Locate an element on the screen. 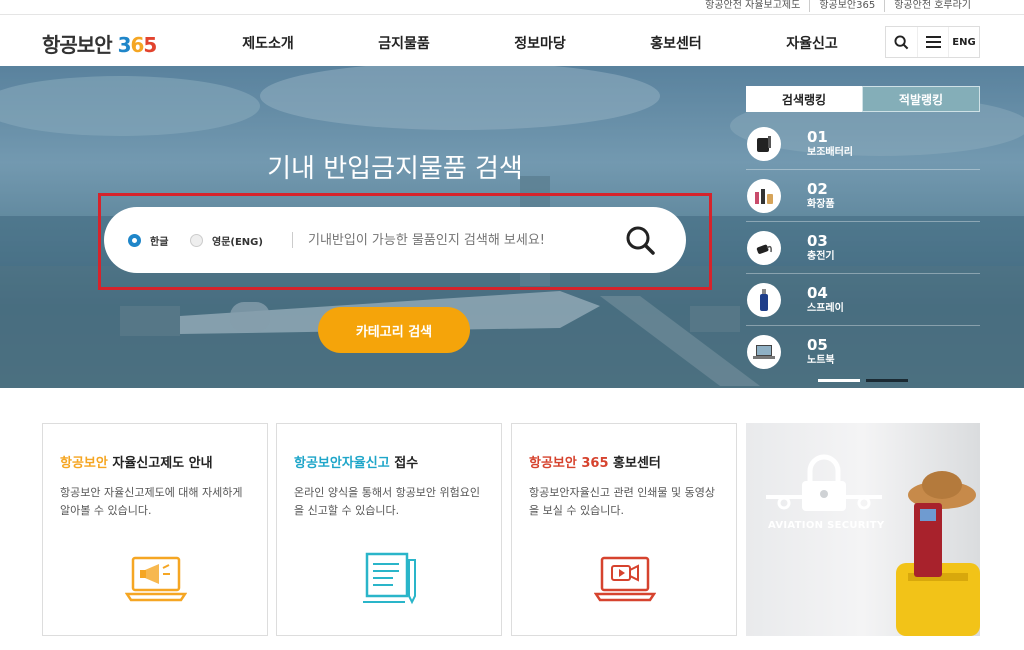  ranking-tabs: 검색랭킹 적발랭킹 is located at coordinates (863, 99).